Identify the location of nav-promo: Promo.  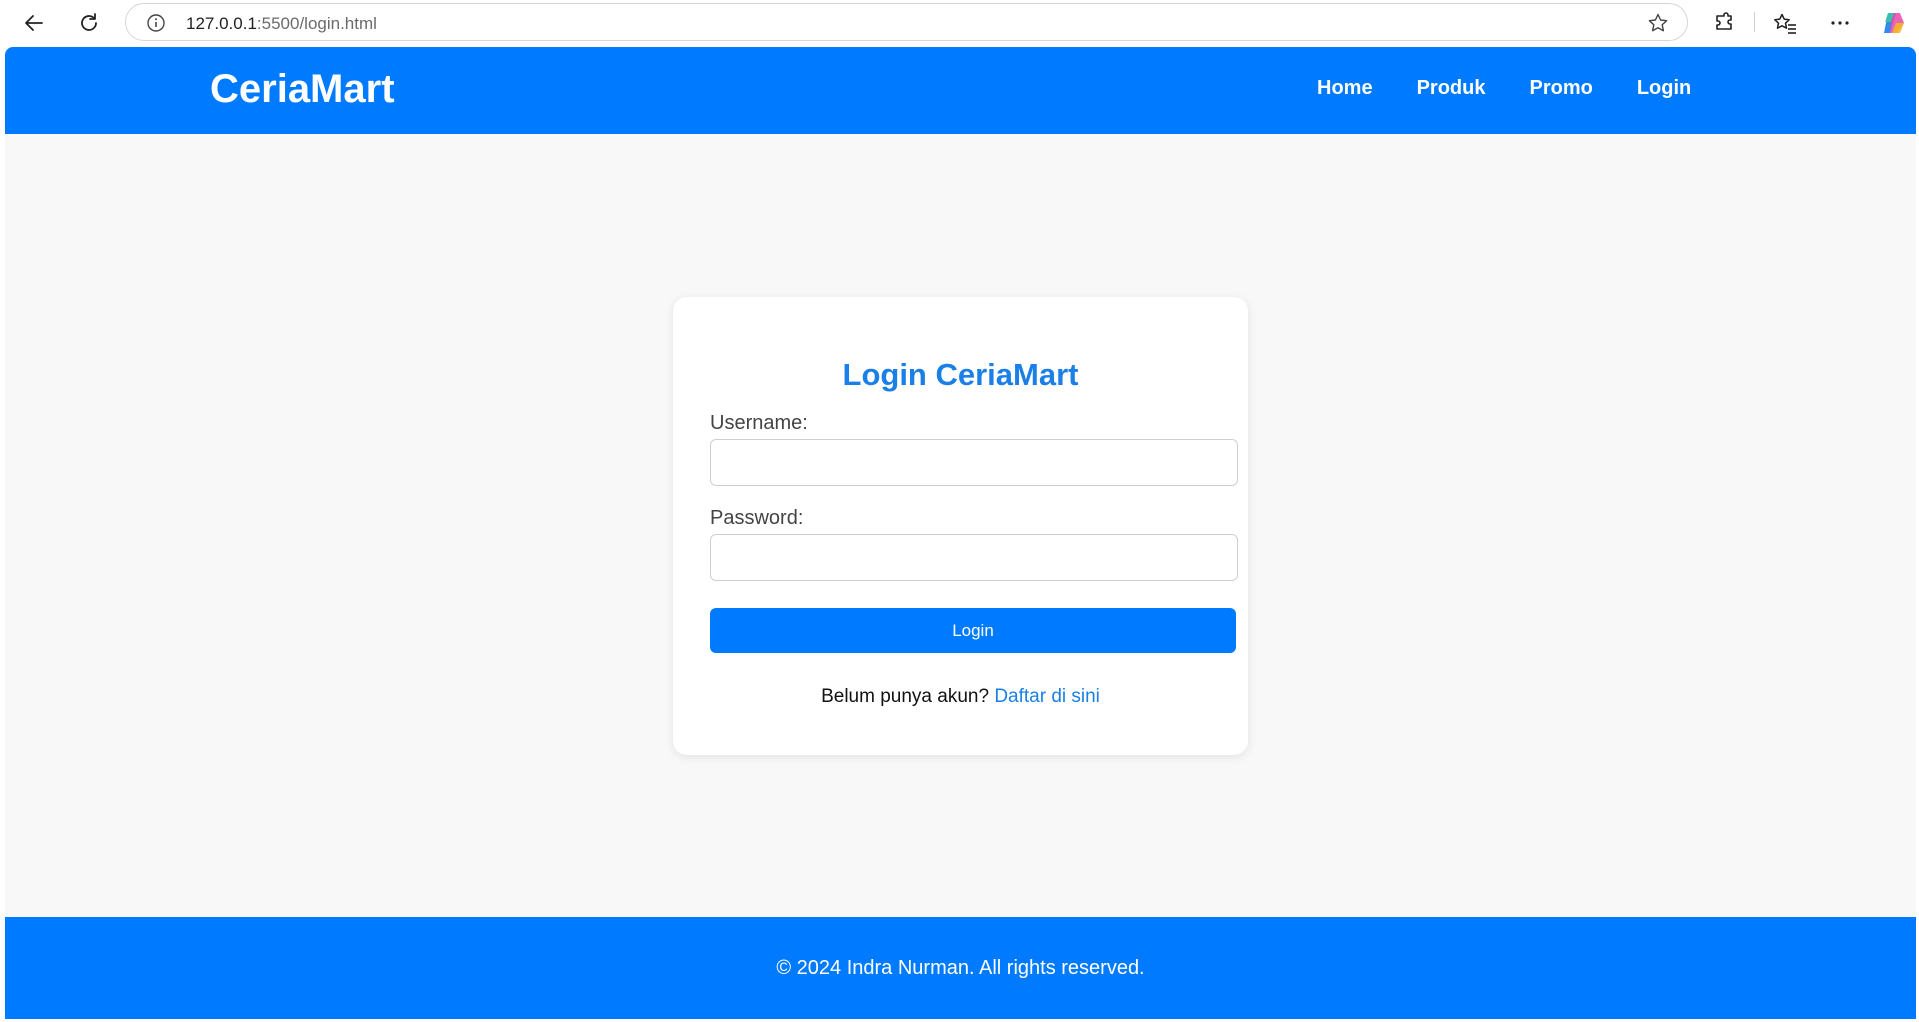
(1560, 88).